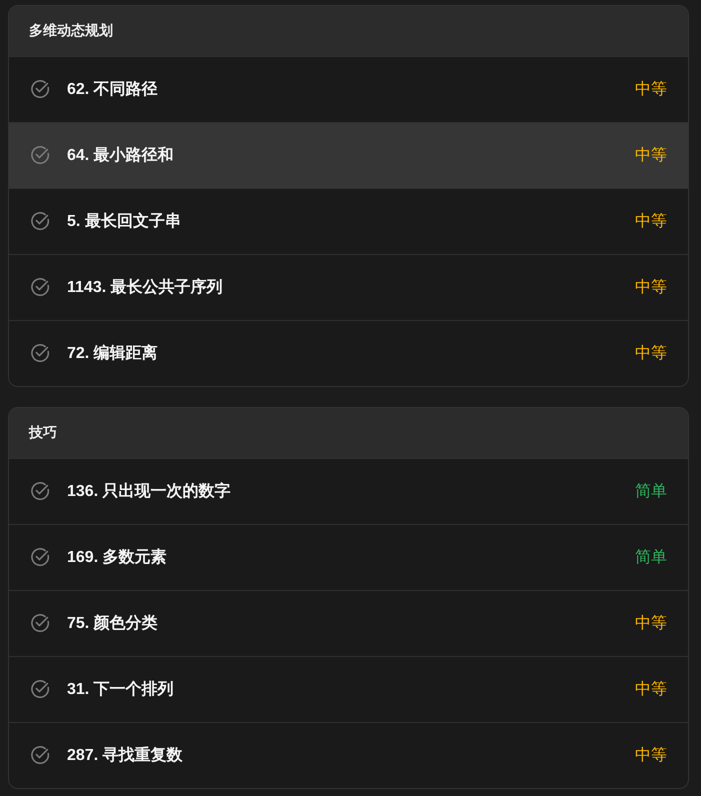 Image resolution: width=701 pixels, height=796 pixels. What do you see at coordinates (113, 623) in the screenshot?
I see `problem-title: 75. 颜色分类` at bounding box center [113, 623].